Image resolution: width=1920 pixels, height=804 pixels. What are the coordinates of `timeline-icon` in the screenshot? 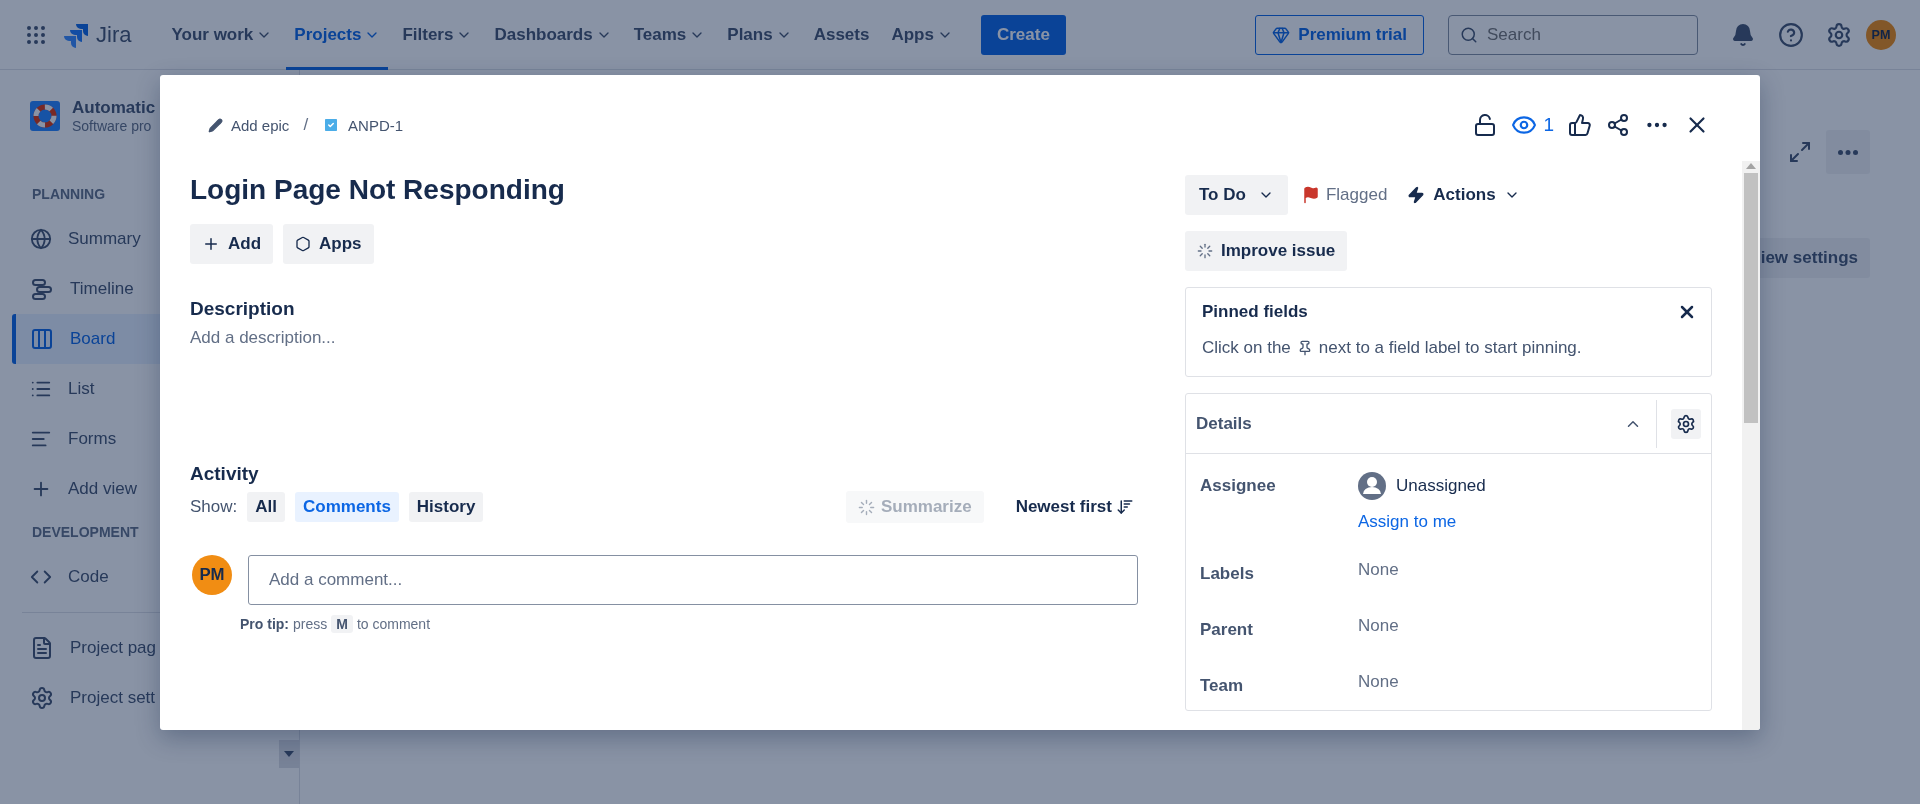 It's located at (42, 289).